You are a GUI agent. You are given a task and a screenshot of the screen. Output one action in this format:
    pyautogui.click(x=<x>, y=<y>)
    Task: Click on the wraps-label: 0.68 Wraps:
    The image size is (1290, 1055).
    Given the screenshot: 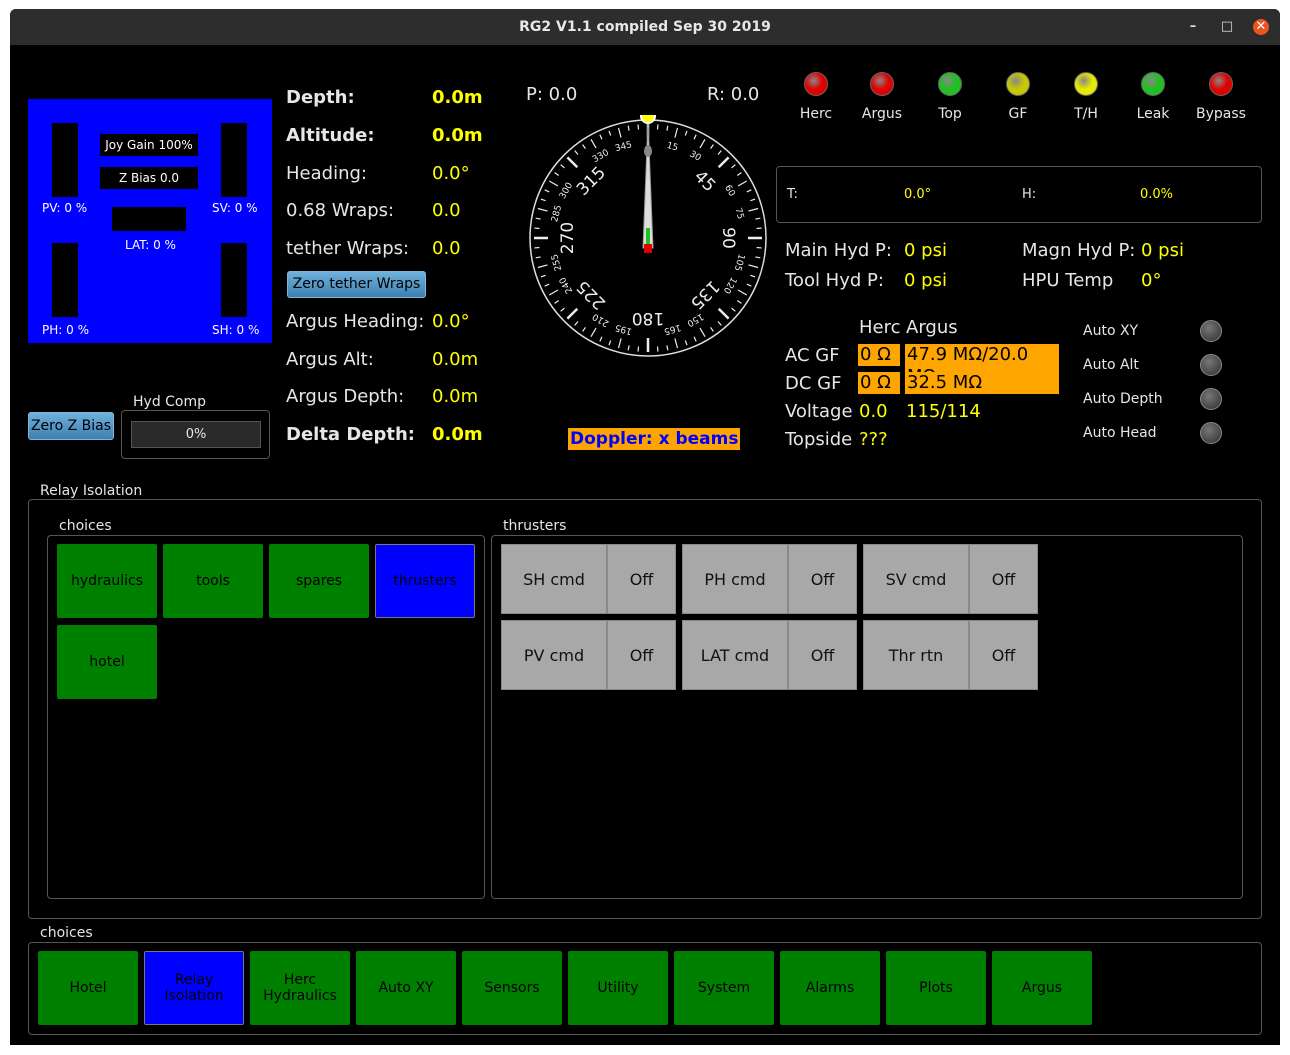 What is the action you would take?
    pyautogui.click(x=340, y=210)
    